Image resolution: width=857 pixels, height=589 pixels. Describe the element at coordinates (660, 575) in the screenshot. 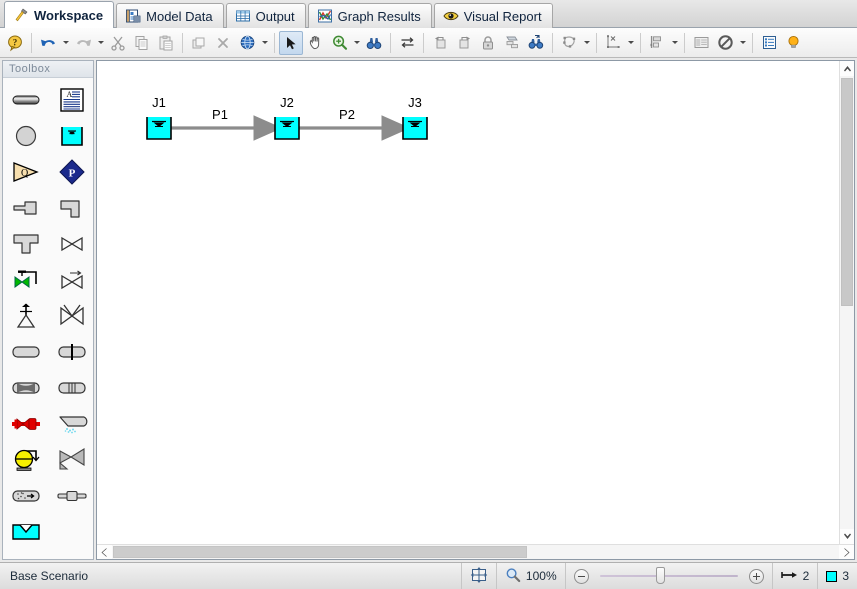

I see `zoom-slider-thumb` at that location.